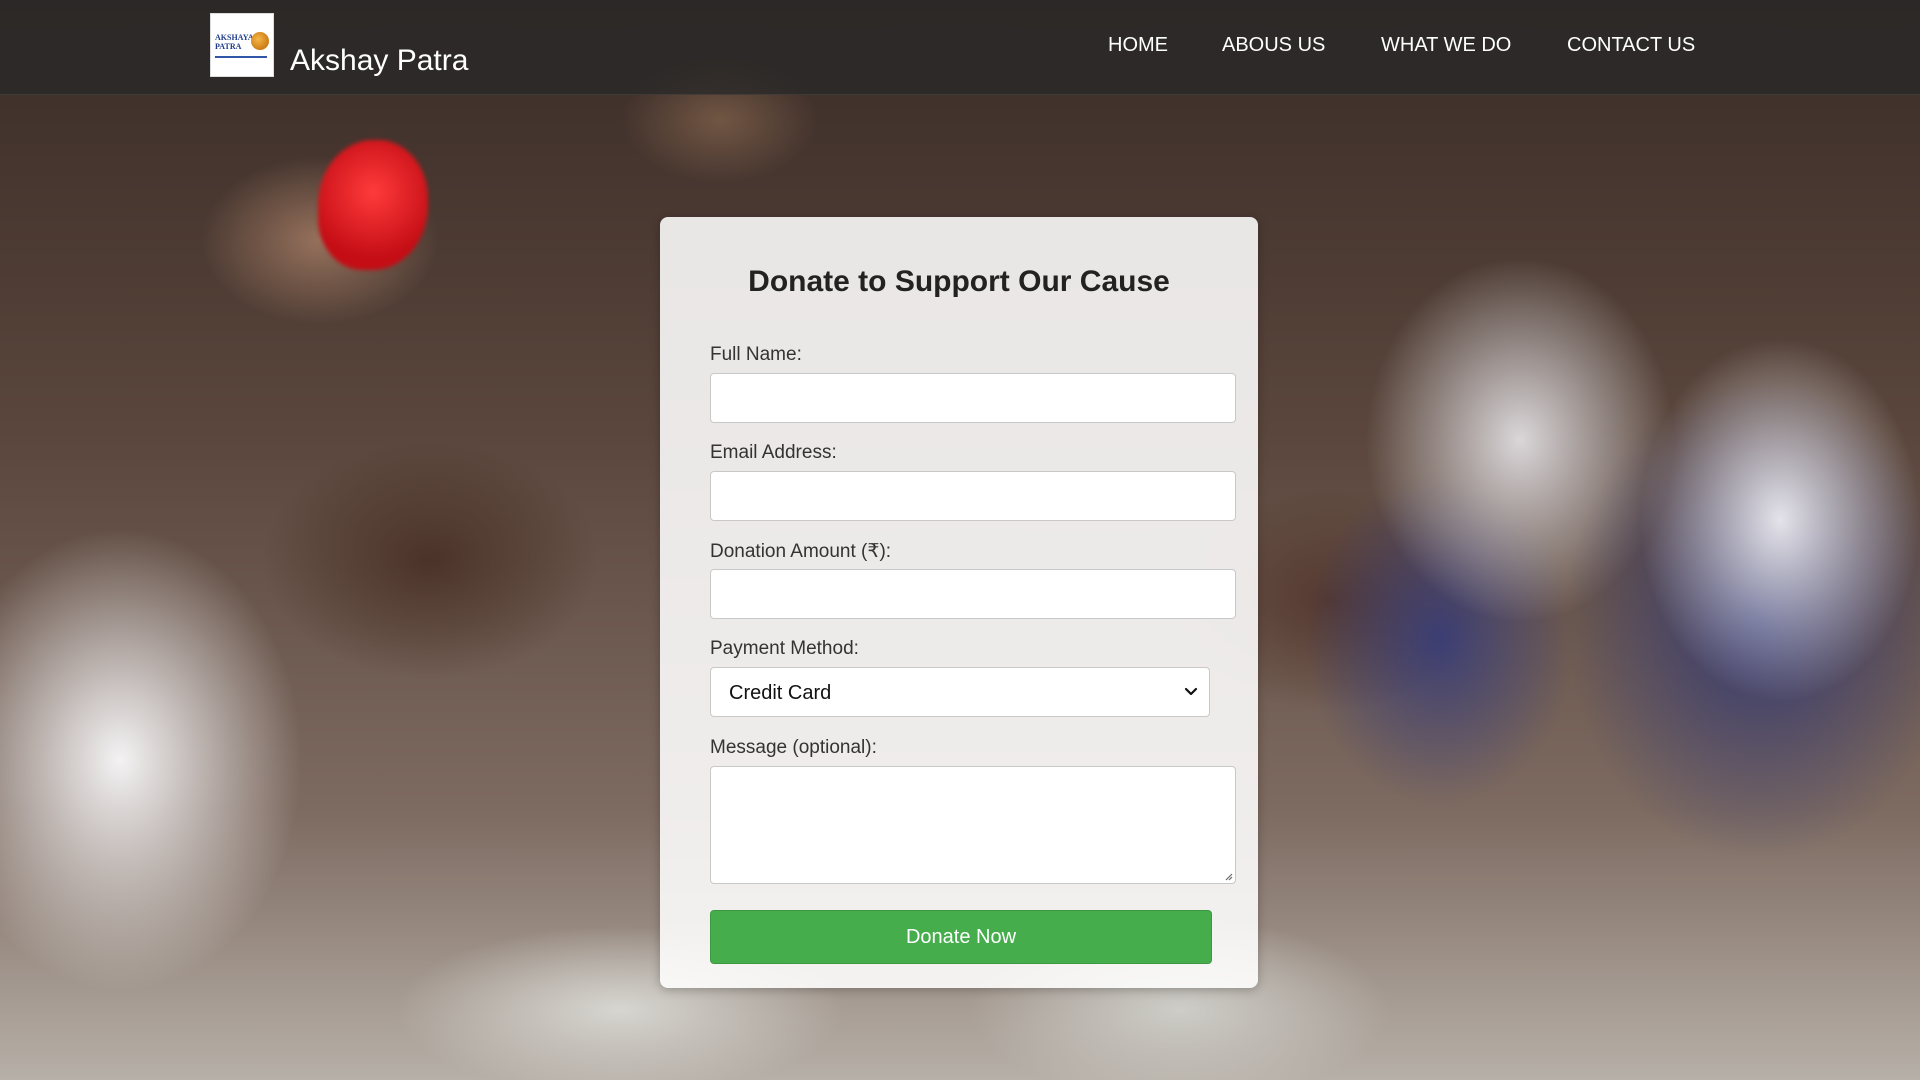 The width and height of the screenshot is (1920, 1080). What do you see at coordinates (1228, 876) in the screenshot?
I see `resize-handle-icon` at bounding box center [1228, 876].